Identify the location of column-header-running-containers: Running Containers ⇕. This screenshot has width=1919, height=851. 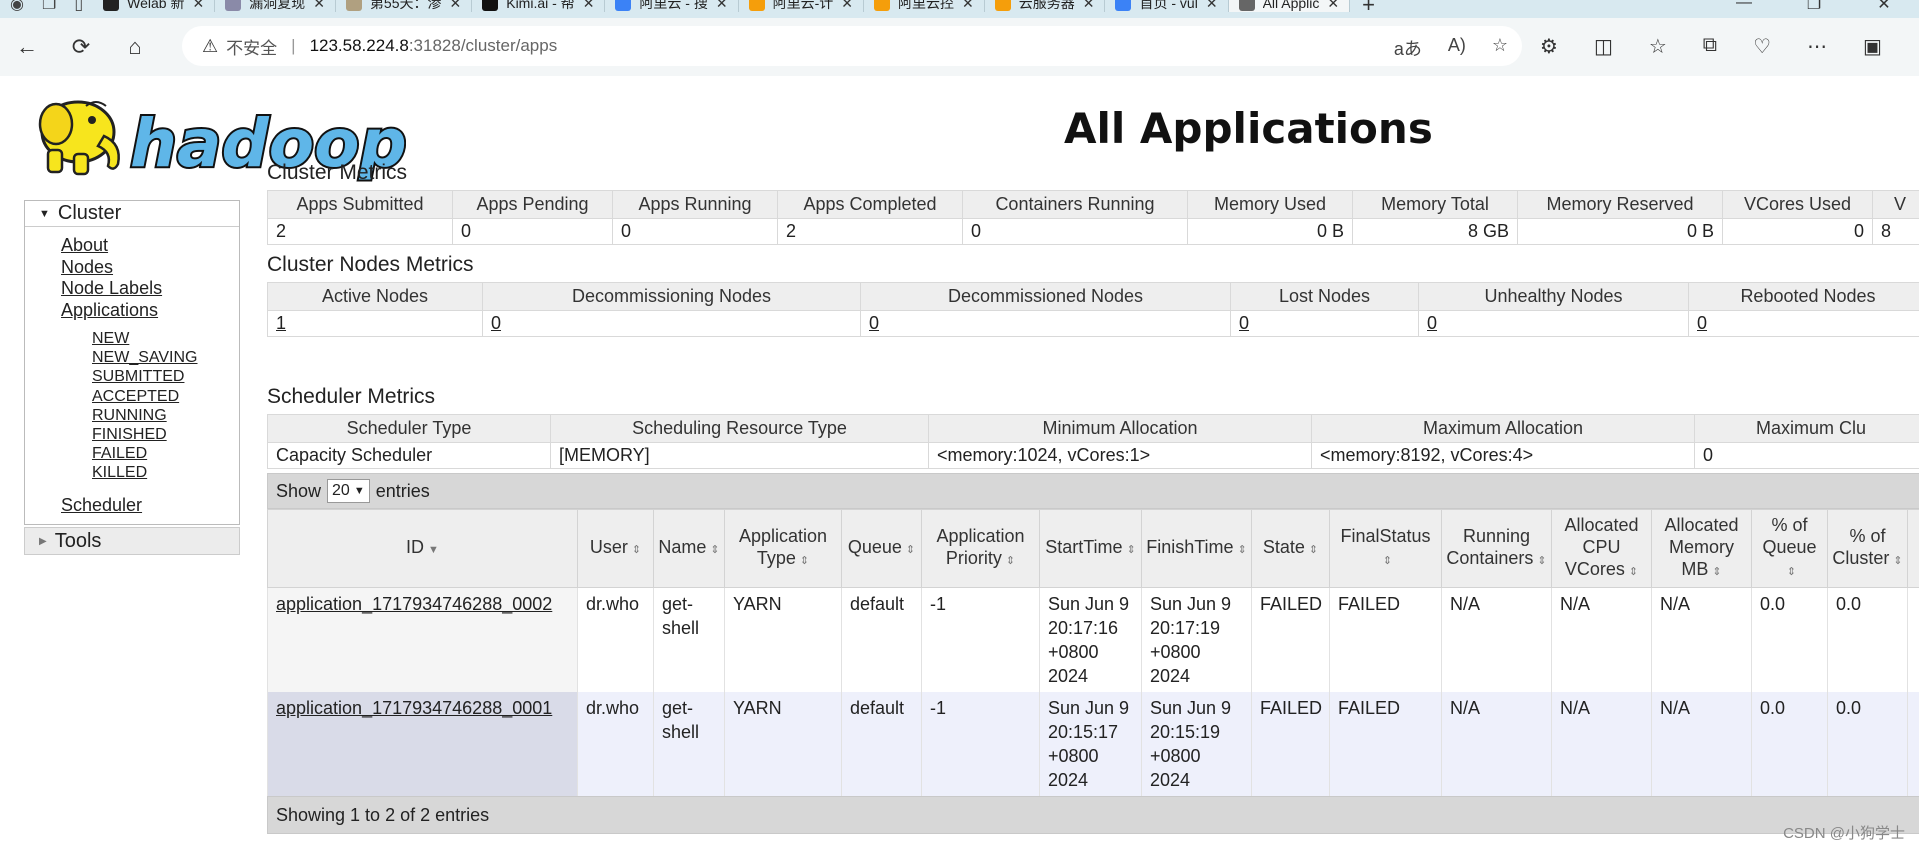
(1496, 548).